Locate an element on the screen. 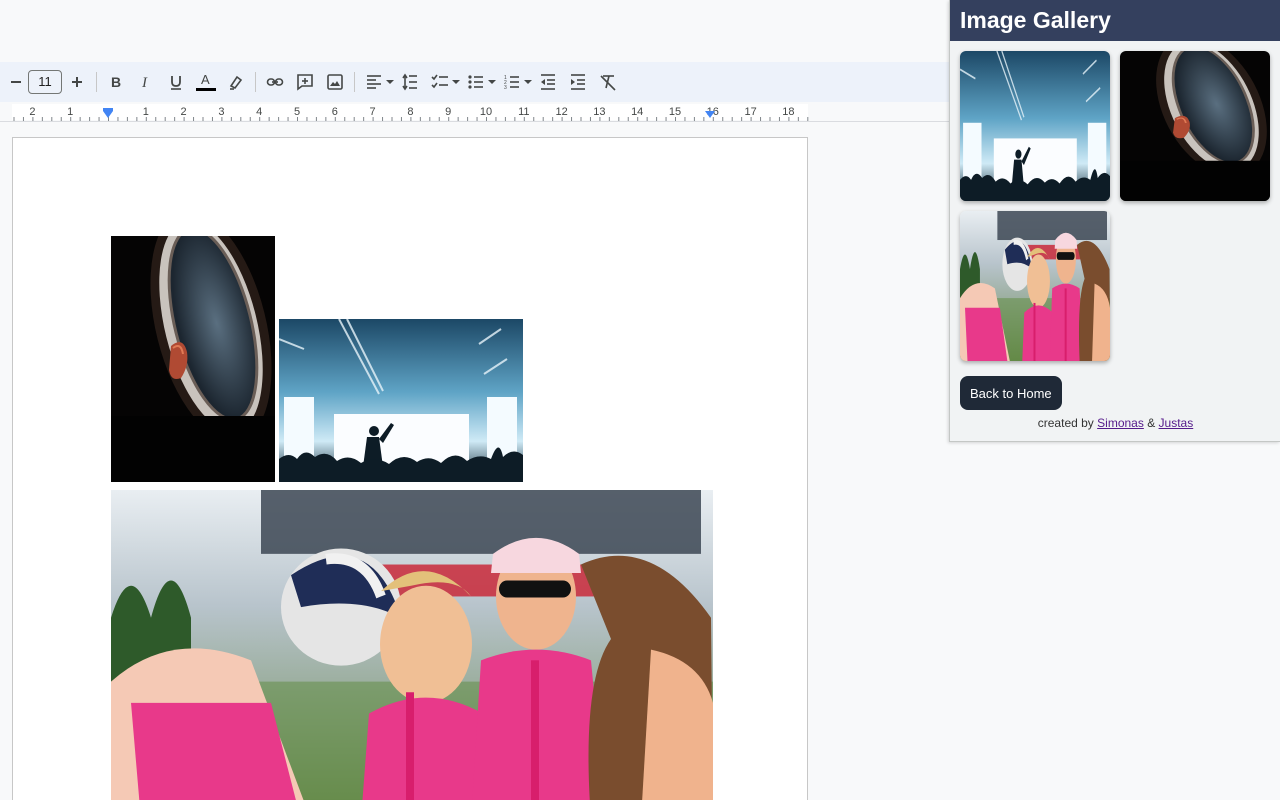  align-left-icon is located at coordinates (374, 82).